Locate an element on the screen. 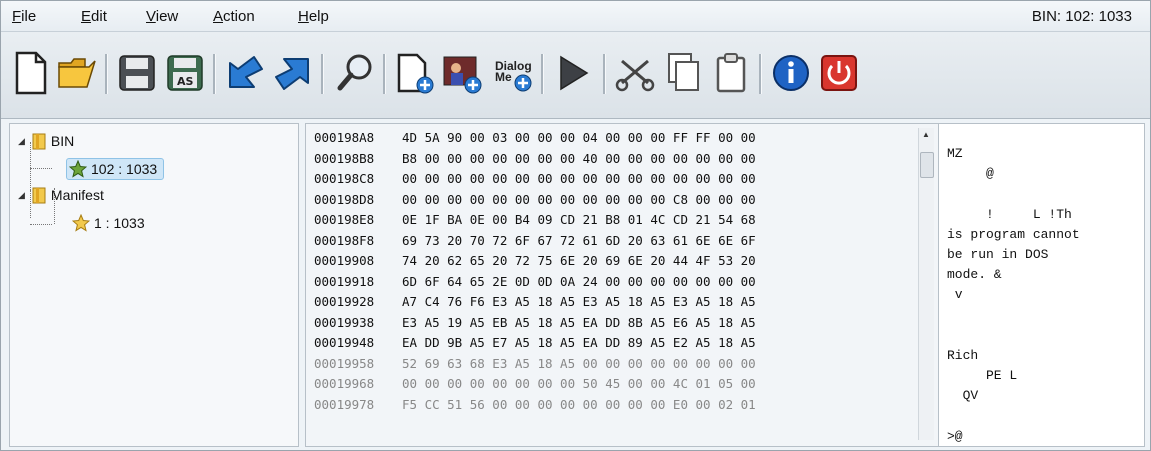 This screenshot has height=451, width=1151. hex-scrollbar: ▲ is located at coordinates (926, 284).